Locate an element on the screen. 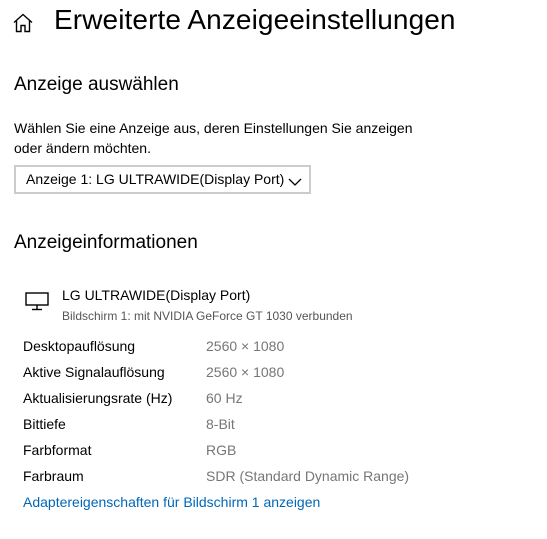  info-label: Desktopauflösung is located at coordinates (79, 346).